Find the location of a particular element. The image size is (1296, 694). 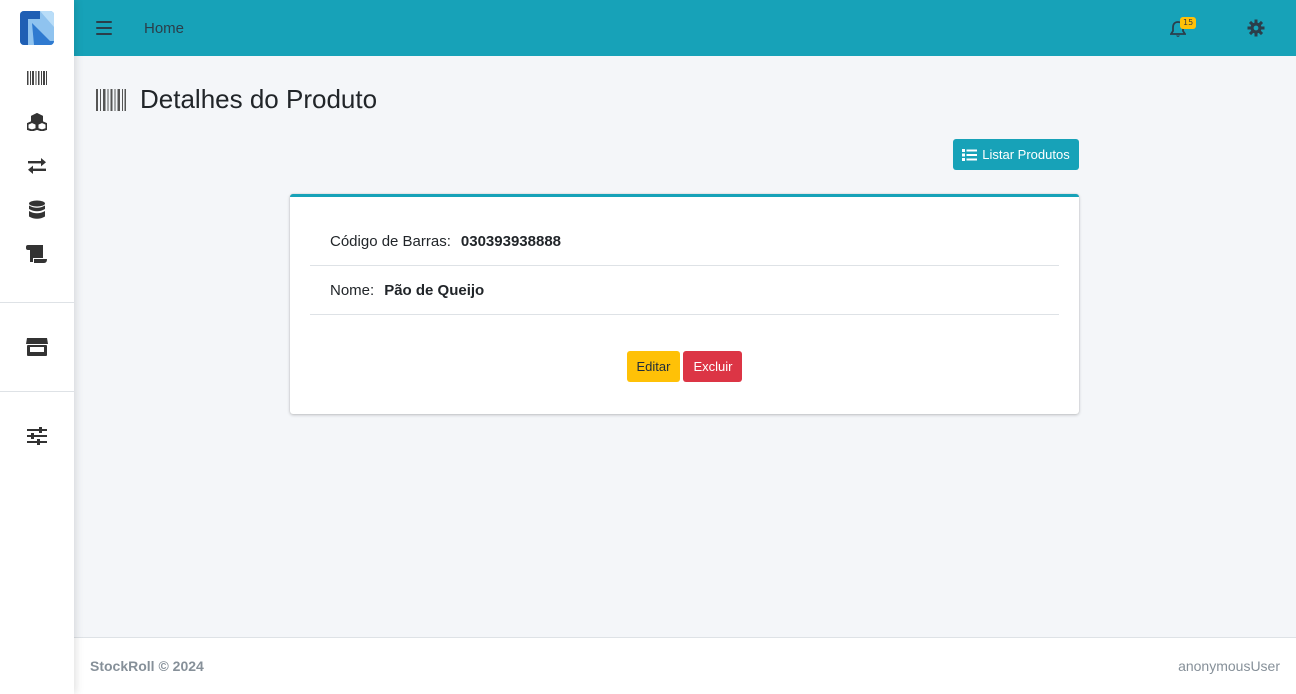

edit-button: Editar is located at coordinates (653, 366).